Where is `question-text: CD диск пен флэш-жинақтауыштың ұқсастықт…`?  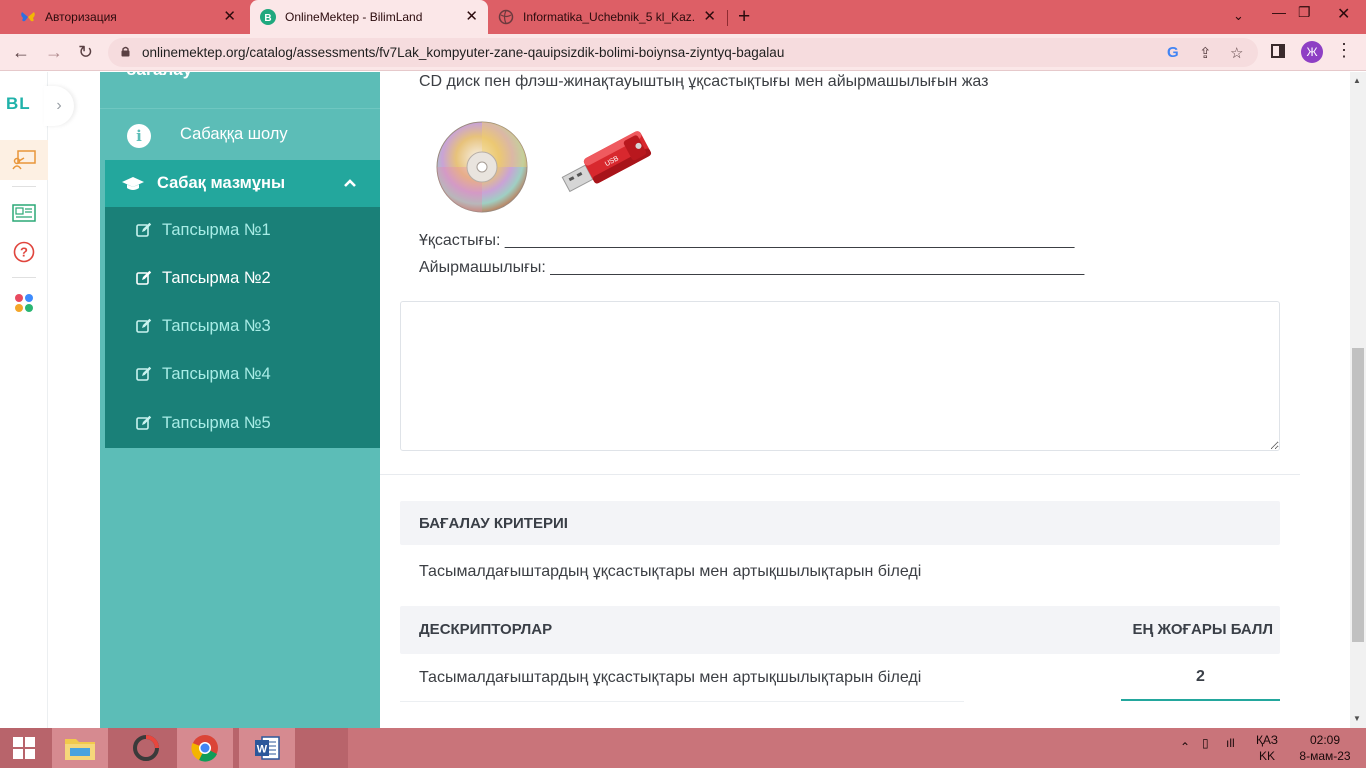 question-text: CD диск пен флэш-жинақтауыштың ұқсастықт… is located at coordinates (704, 81).